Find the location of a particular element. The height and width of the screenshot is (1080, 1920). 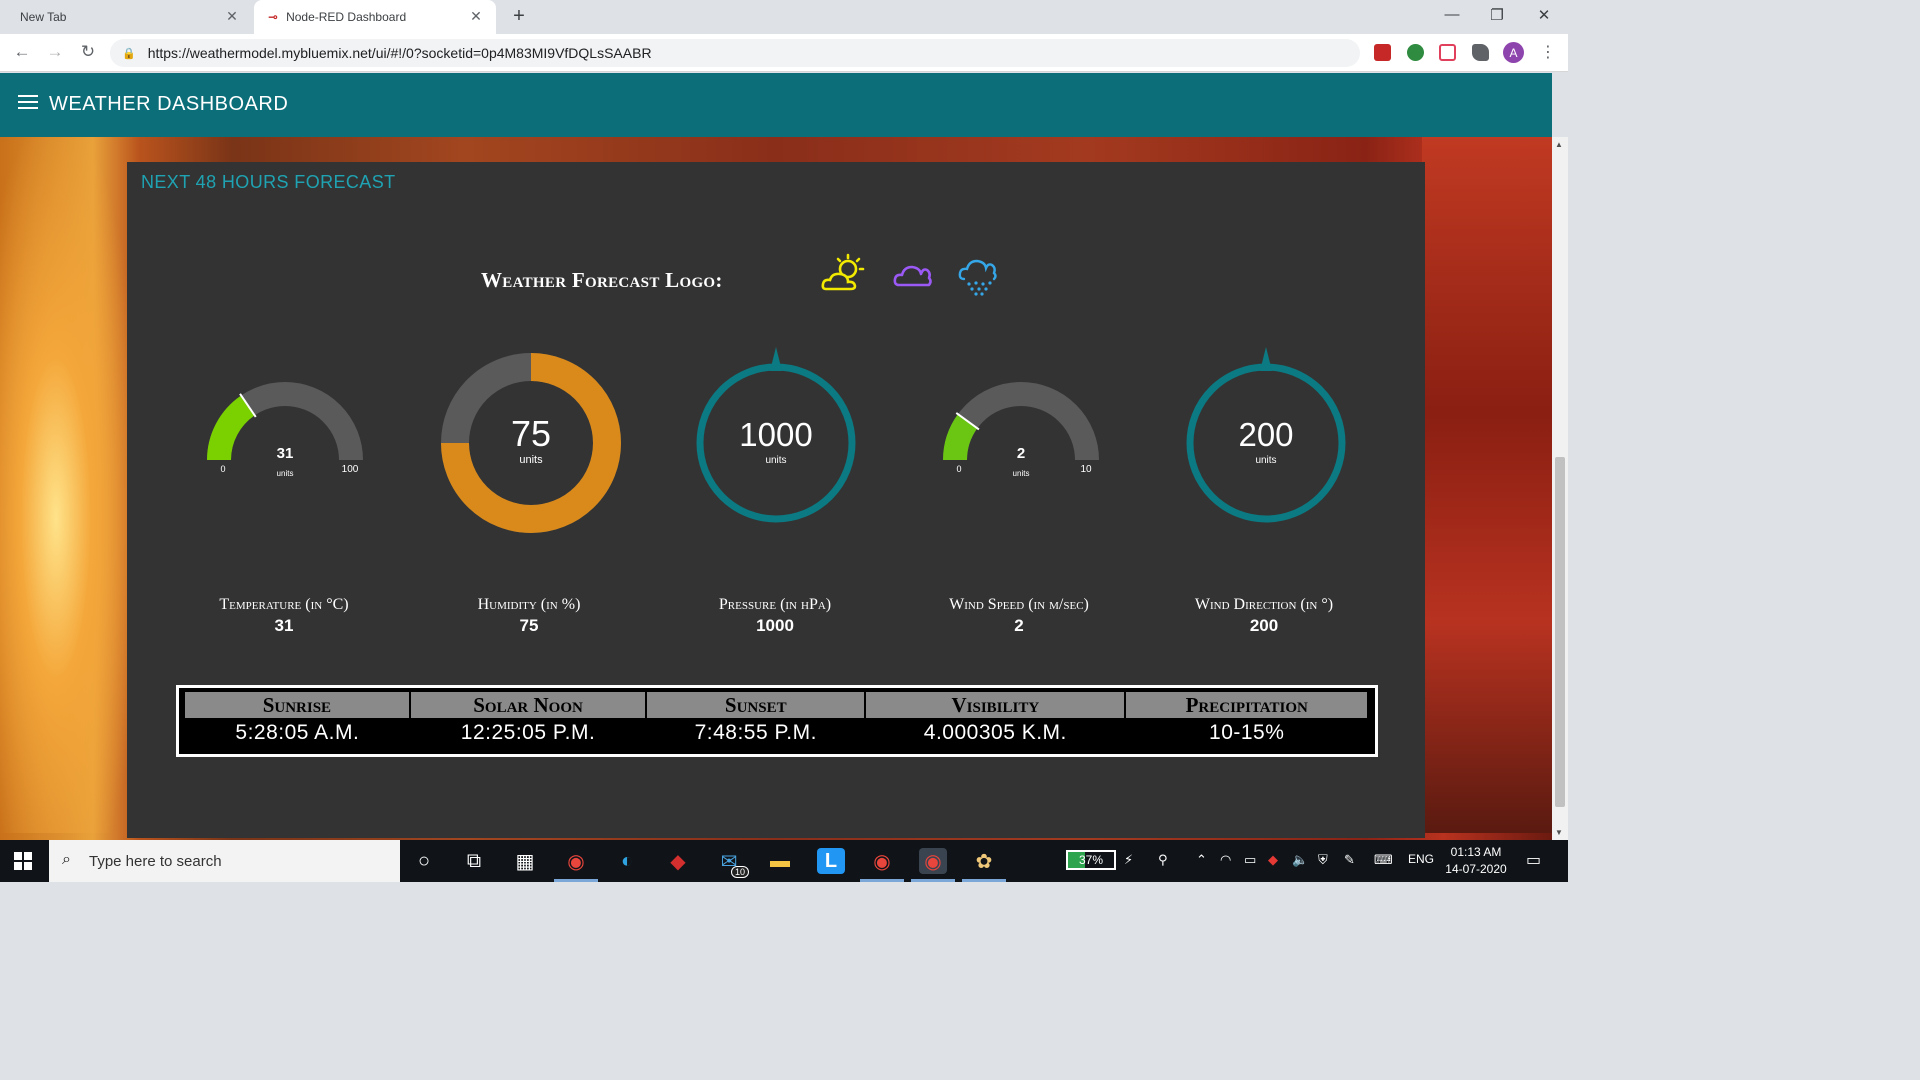

wind-direction-gauge-svg: 200 units is located at coordinates (1266, 435).